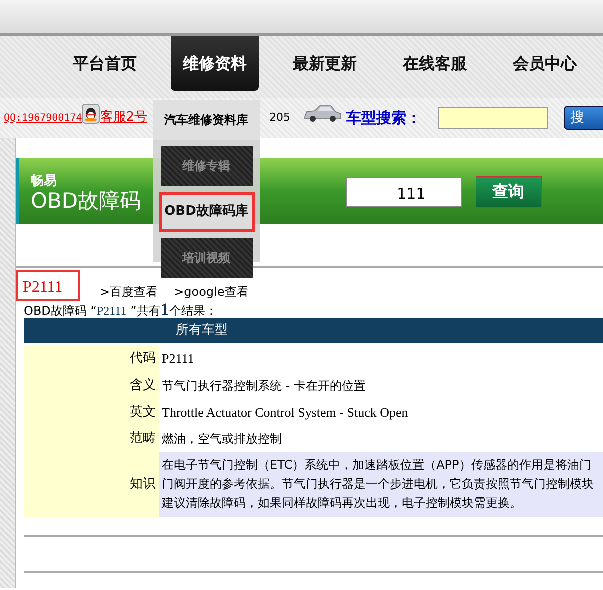 This screenshot has width=603, height=590. Describe the element at coordinates (105, 63) in the screenshot. I see `nav-tab: 平台首页` at that location.